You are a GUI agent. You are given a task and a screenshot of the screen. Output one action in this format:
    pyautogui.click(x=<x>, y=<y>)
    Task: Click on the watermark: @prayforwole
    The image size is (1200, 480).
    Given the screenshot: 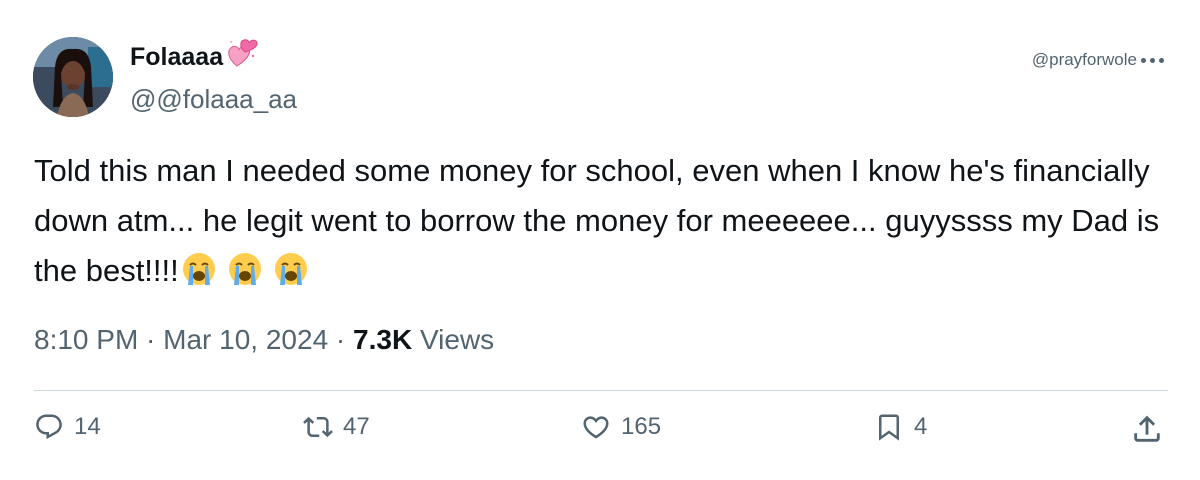 What is the action you would take?
    pyautogui.click(x=1098, y=60)
    